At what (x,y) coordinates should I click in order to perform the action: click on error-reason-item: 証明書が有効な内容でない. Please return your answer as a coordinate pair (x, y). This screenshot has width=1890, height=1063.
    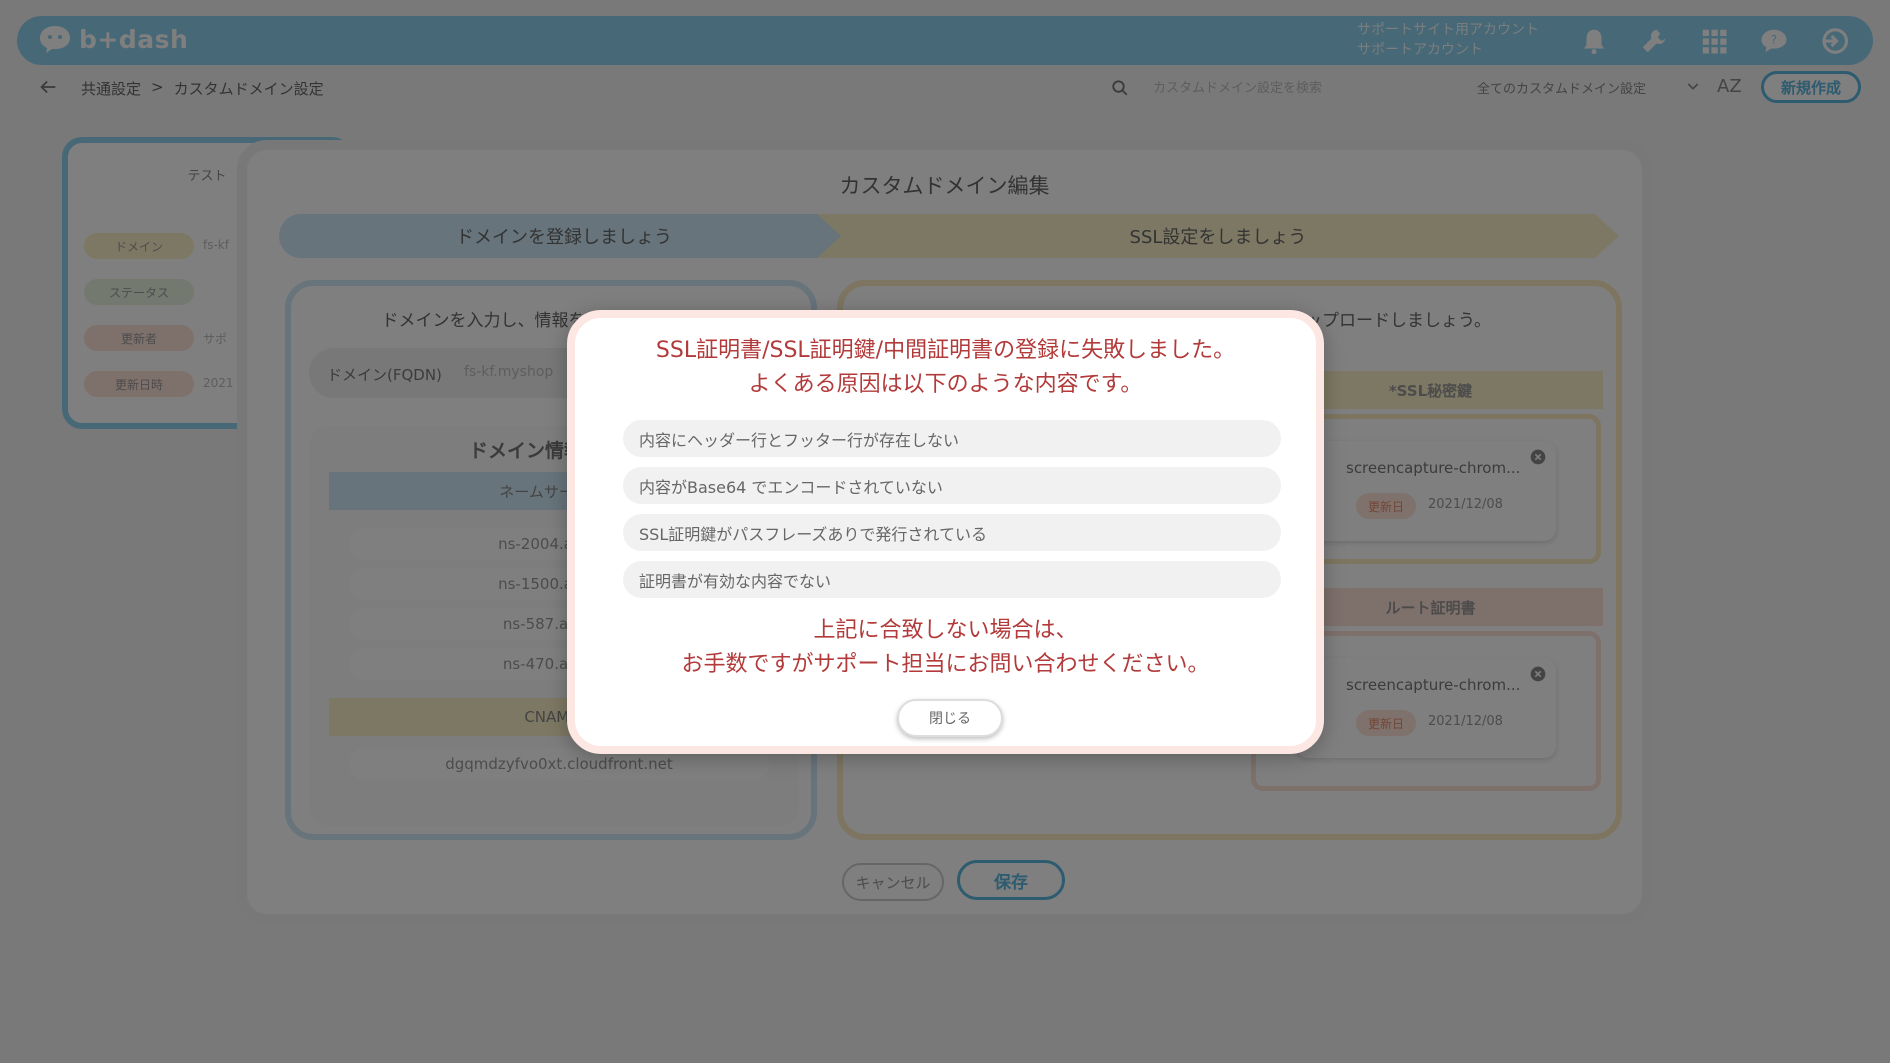
    Looking at the image, I should click on (952, 579).